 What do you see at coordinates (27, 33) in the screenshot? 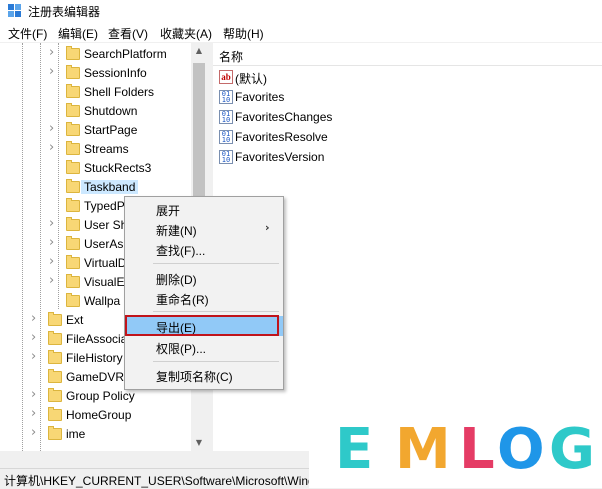
I see `menu-file: 文件(F)` at bounding box center [27, 33].